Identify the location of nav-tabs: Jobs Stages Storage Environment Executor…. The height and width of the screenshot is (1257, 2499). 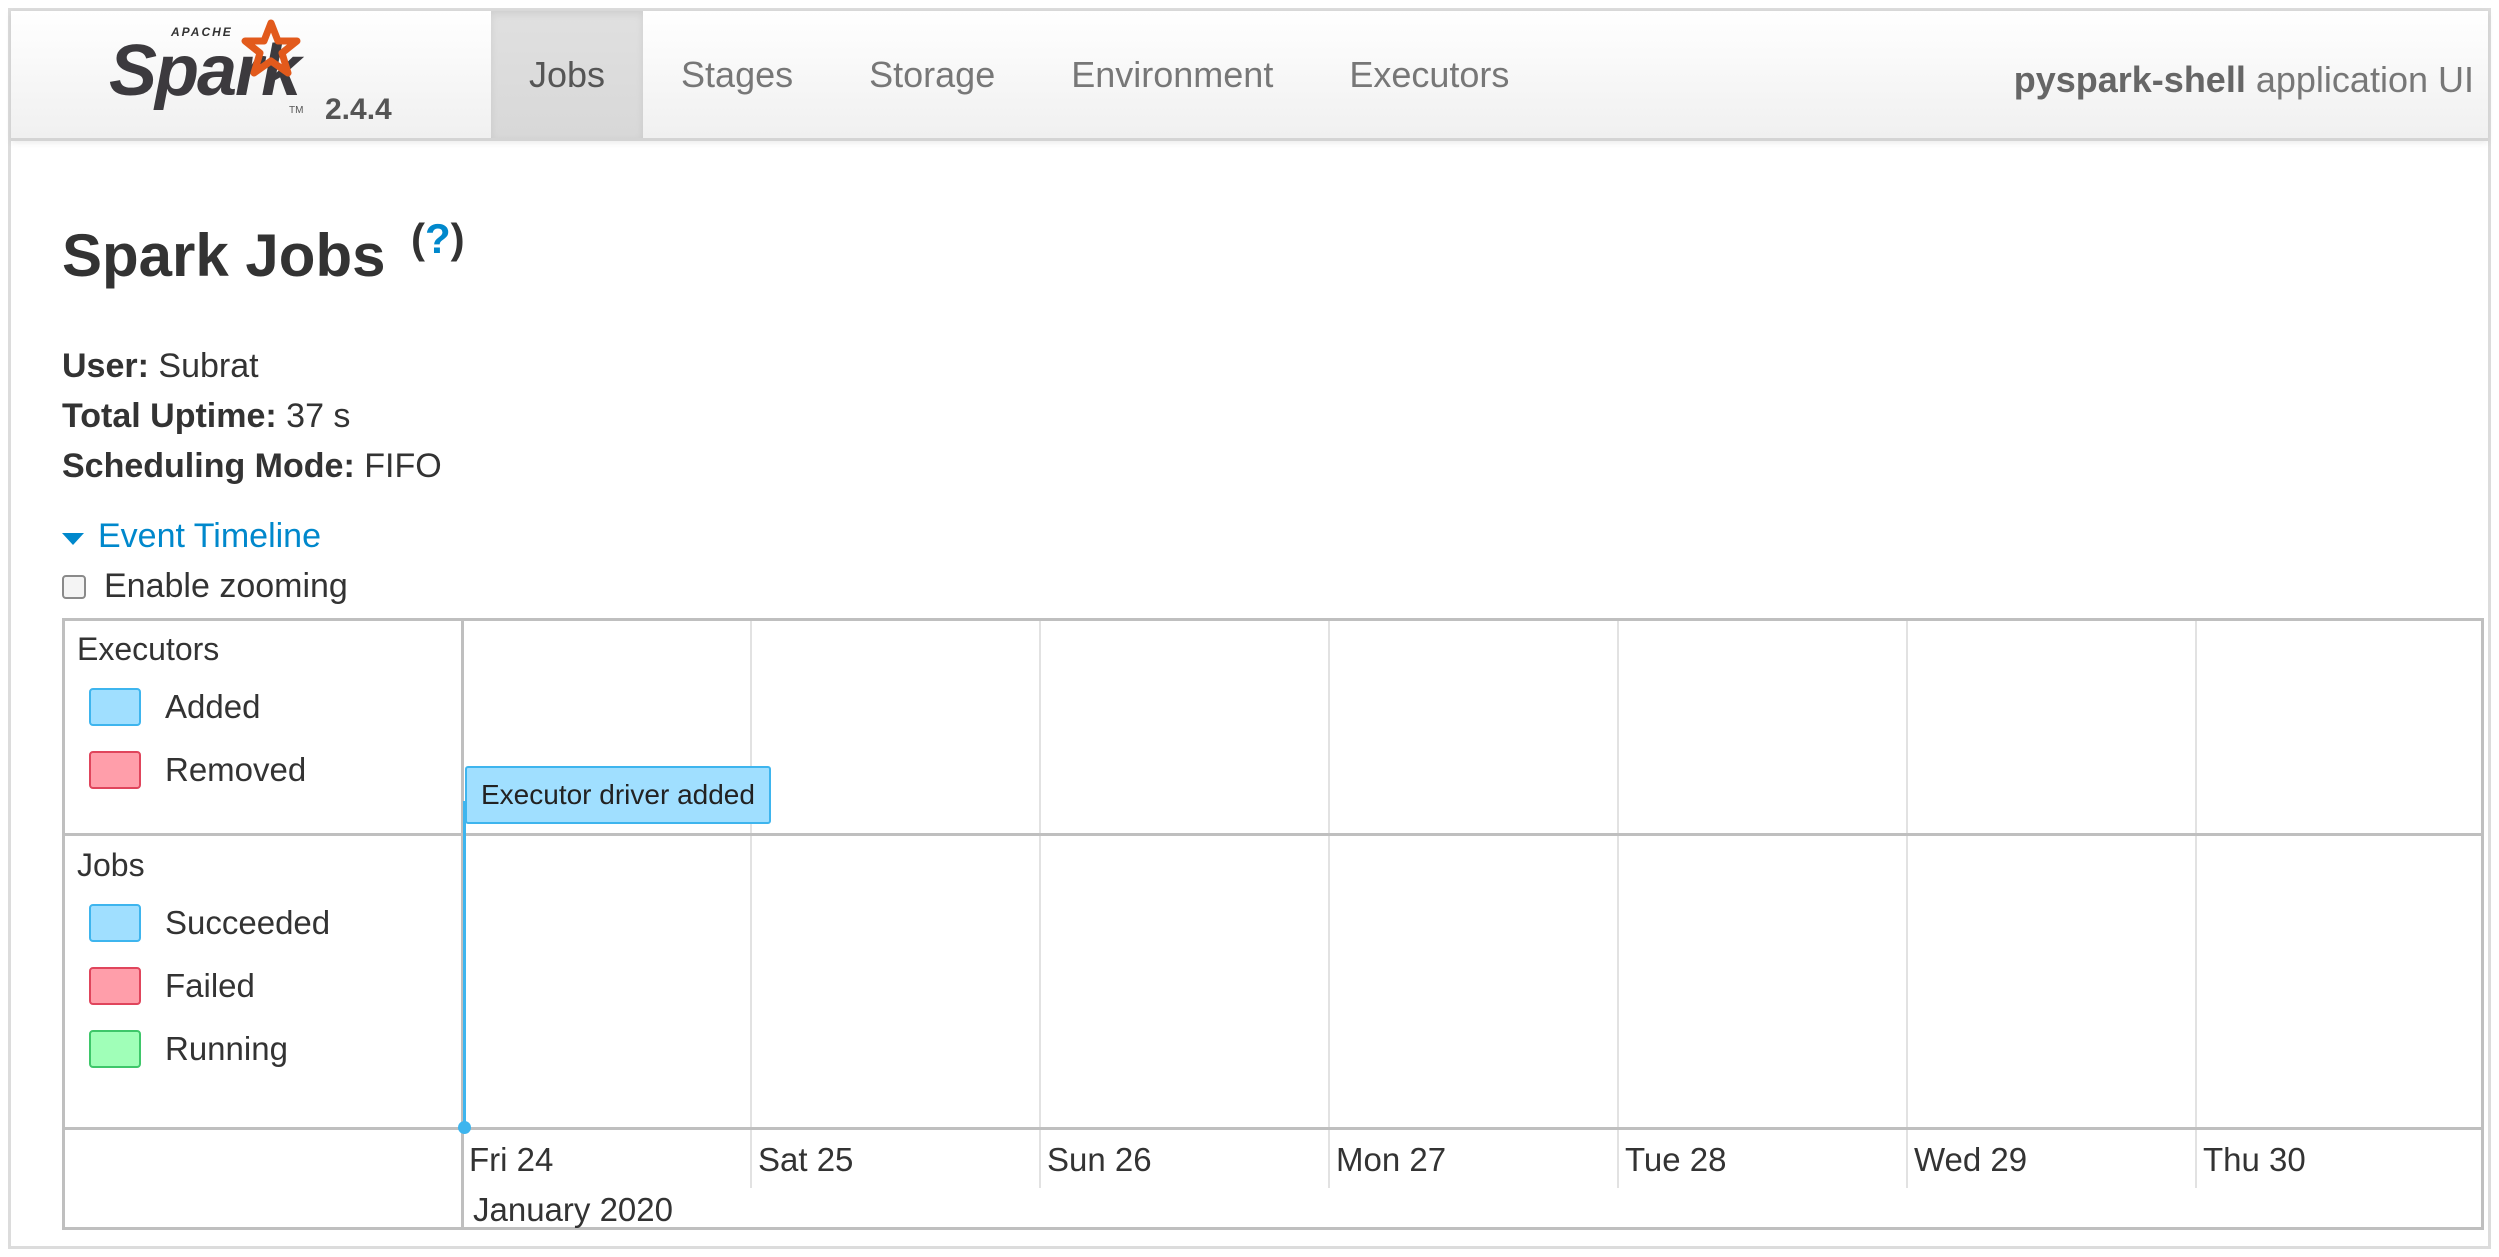
(1019, 74).